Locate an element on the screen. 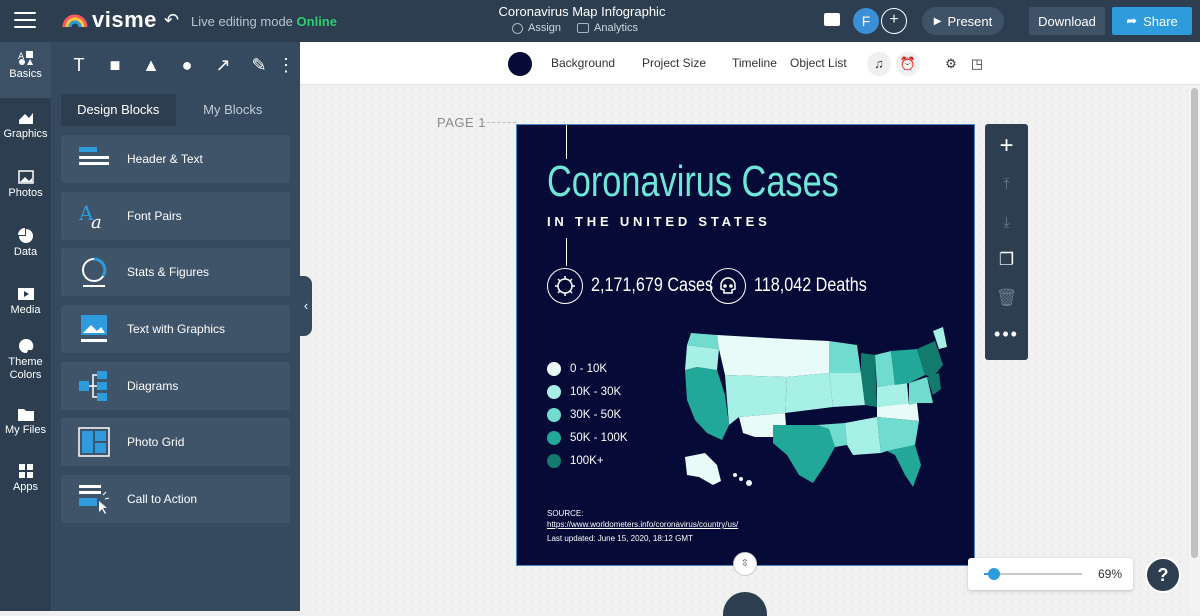 The height and width of the screenshot is (616, 1200). virus-icon is located at coordinates (565, 286).